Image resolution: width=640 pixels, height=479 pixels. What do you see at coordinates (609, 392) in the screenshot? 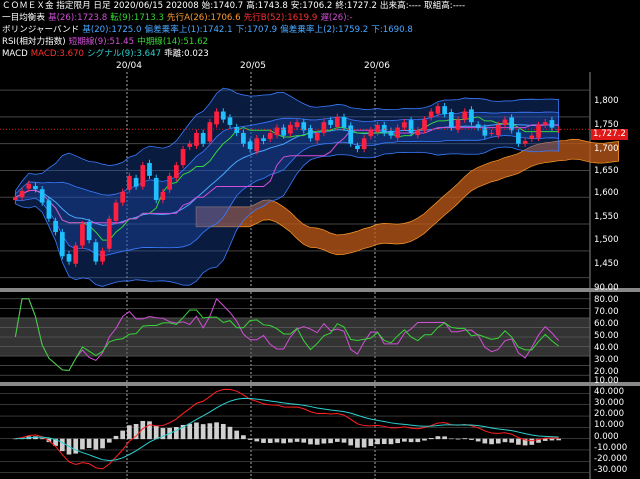
I see `macd-tick: 40.000` at bounding box center [609, 392].